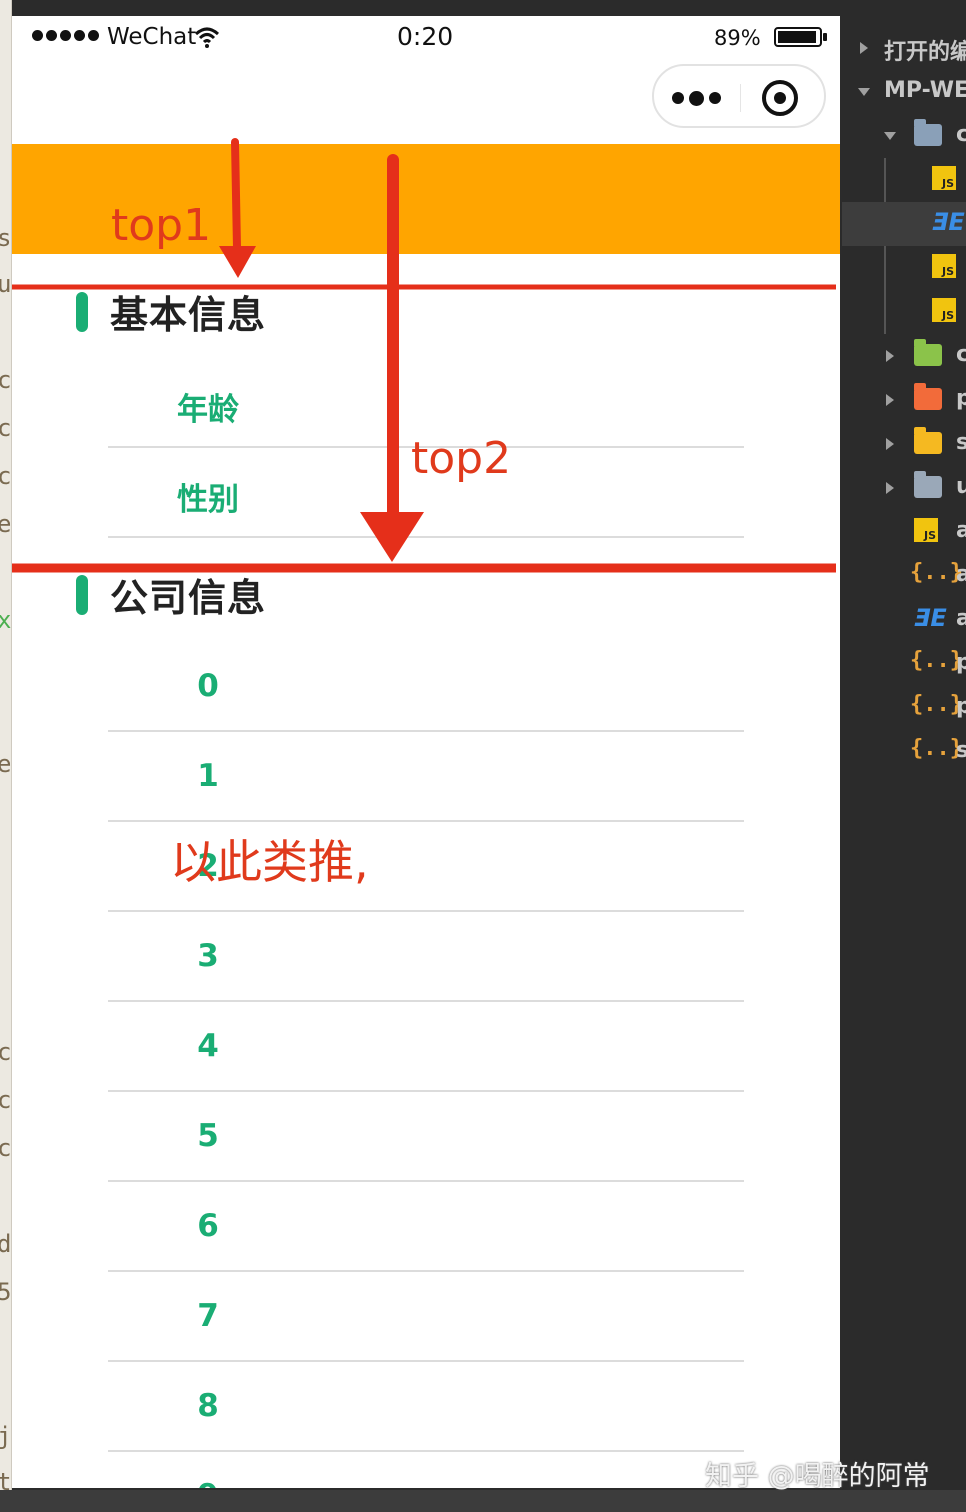 The width and height of the screenshot is (966, 1512). I want to click on editor-edge-char: j, so click(5, 1436).